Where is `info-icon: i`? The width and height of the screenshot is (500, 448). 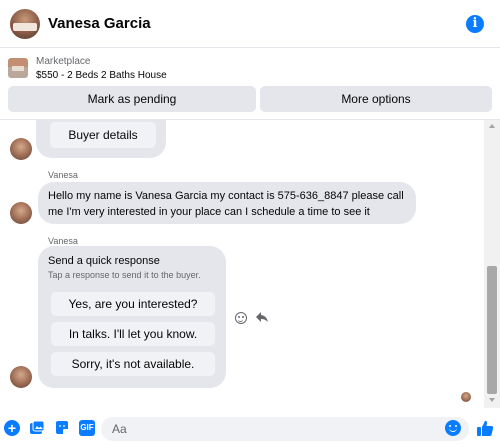
info-icon: i is located at coordinates (475, 24).